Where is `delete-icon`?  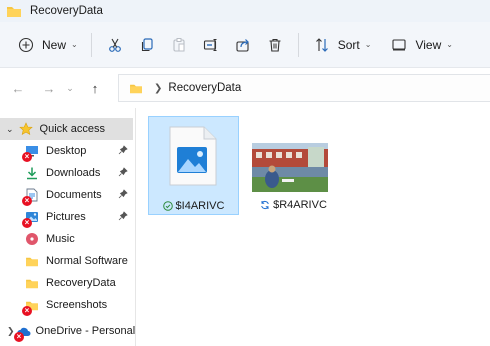
delete-icon is located at coordinates (275, 45).